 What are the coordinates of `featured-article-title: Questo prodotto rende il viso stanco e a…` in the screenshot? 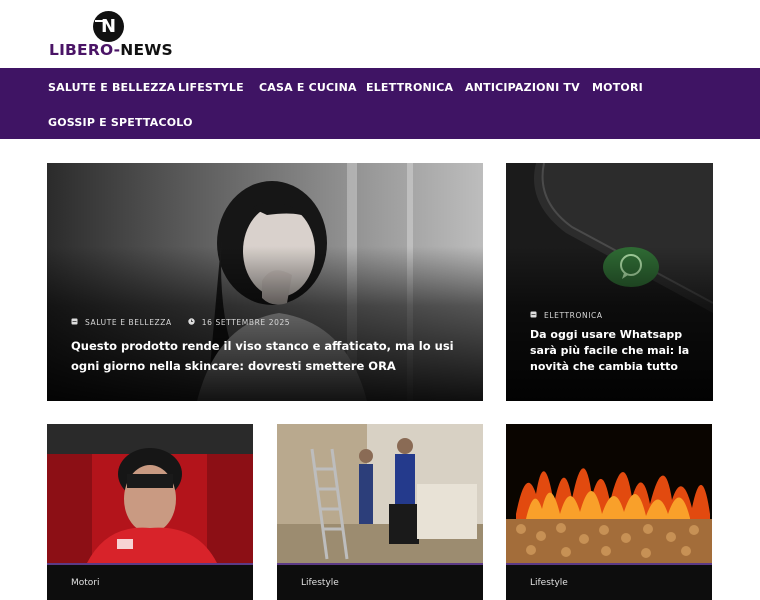 It's located at (266, 356).